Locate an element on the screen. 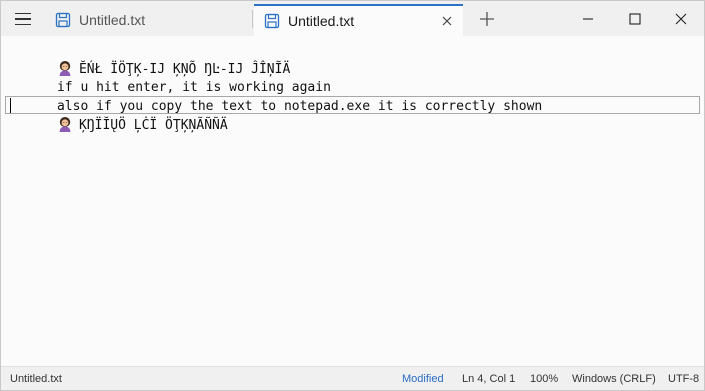 The width and height of the screenshot is (705, 391). status-zoom: 100% is located at coordinates (544, 379).